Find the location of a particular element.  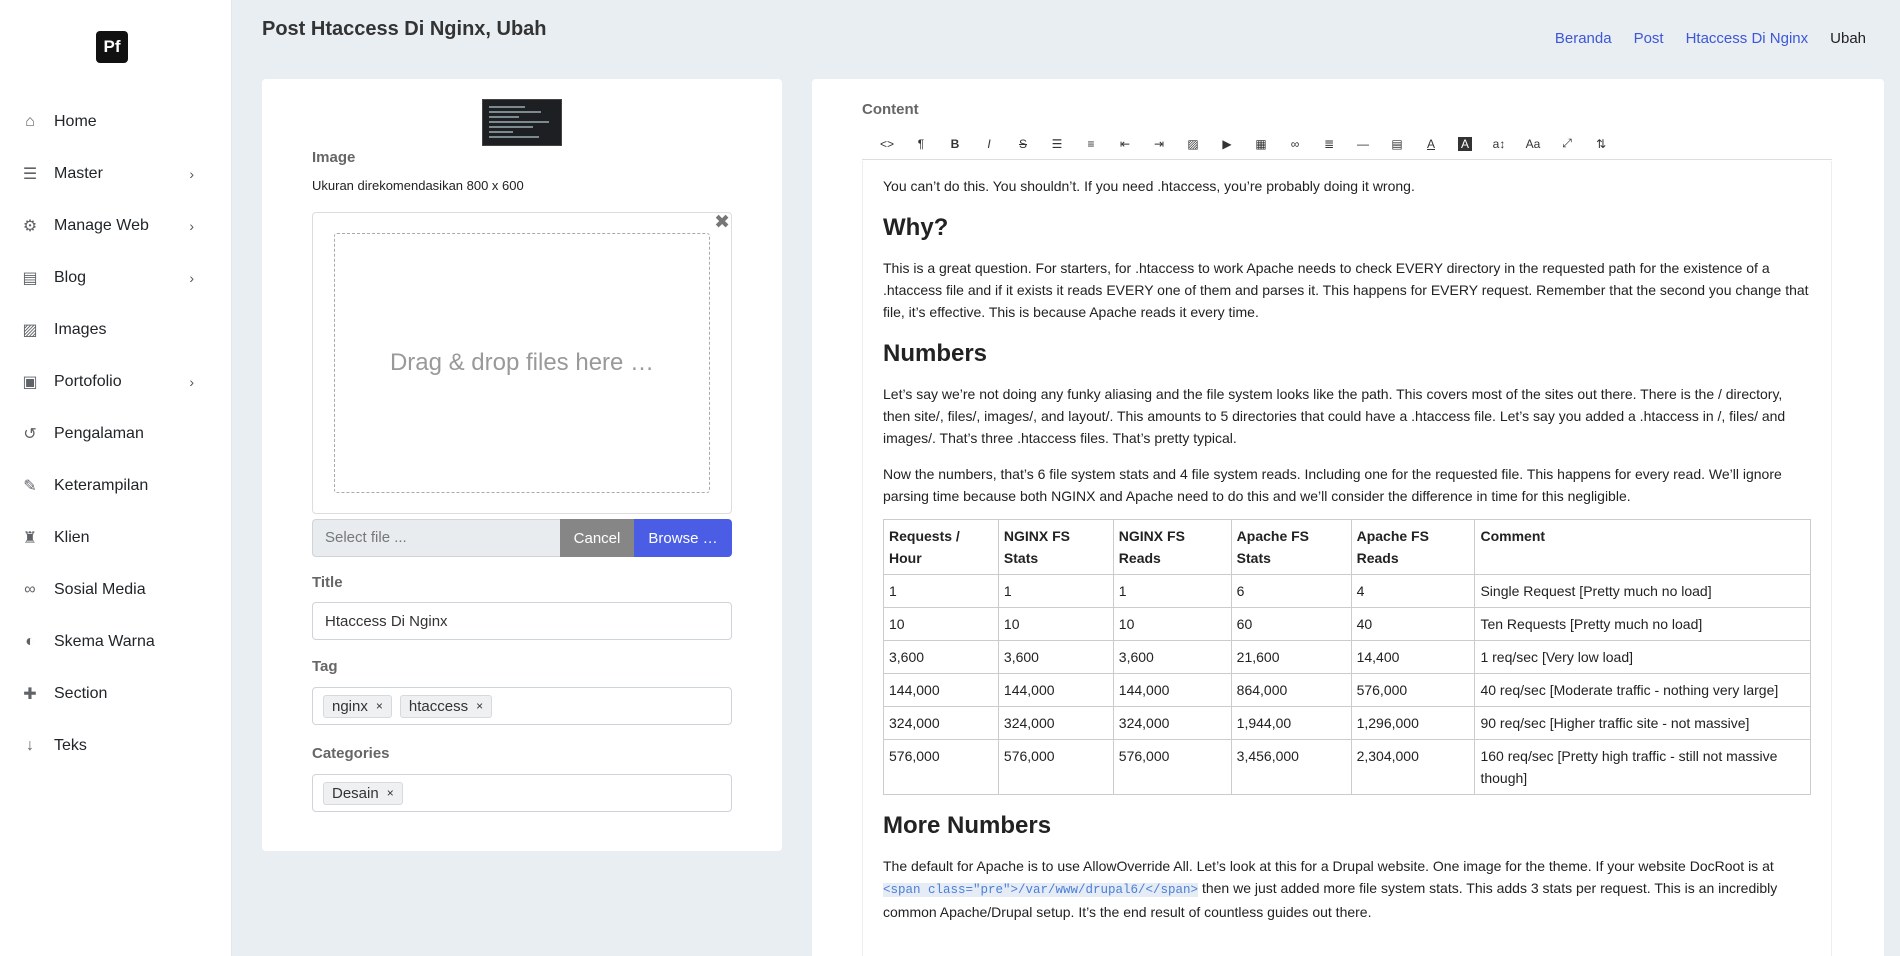

sidebar-item-label: Klien is located at coordinates (72, 537).